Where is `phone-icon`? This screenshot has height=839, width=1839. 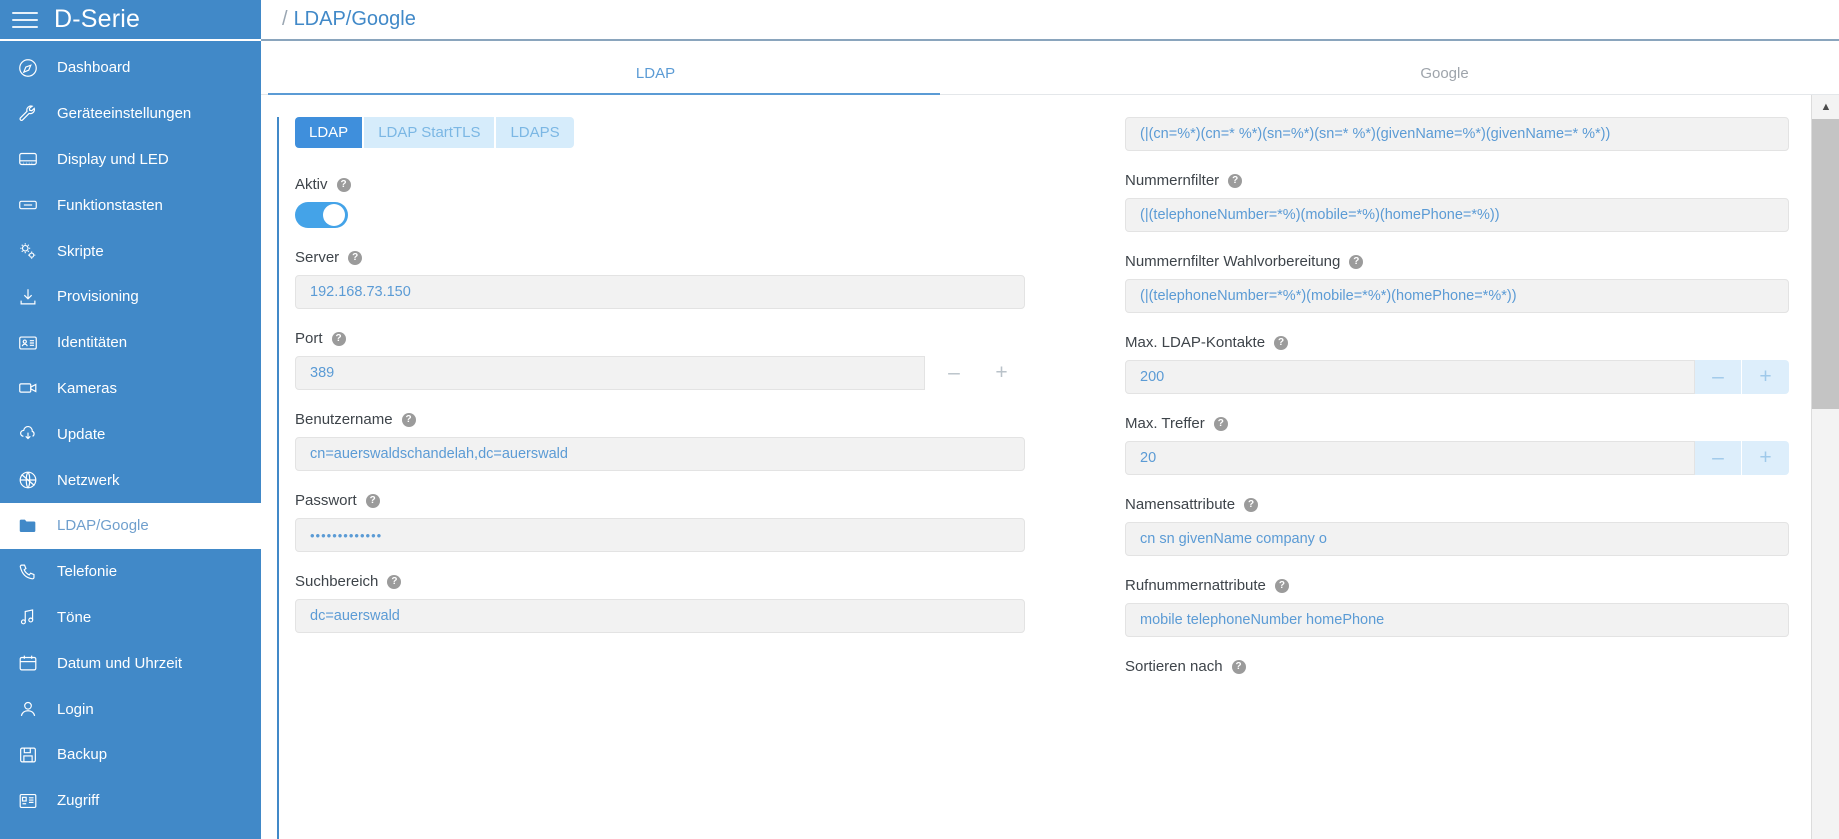
phone-icon is located at coordinates (28, 572).